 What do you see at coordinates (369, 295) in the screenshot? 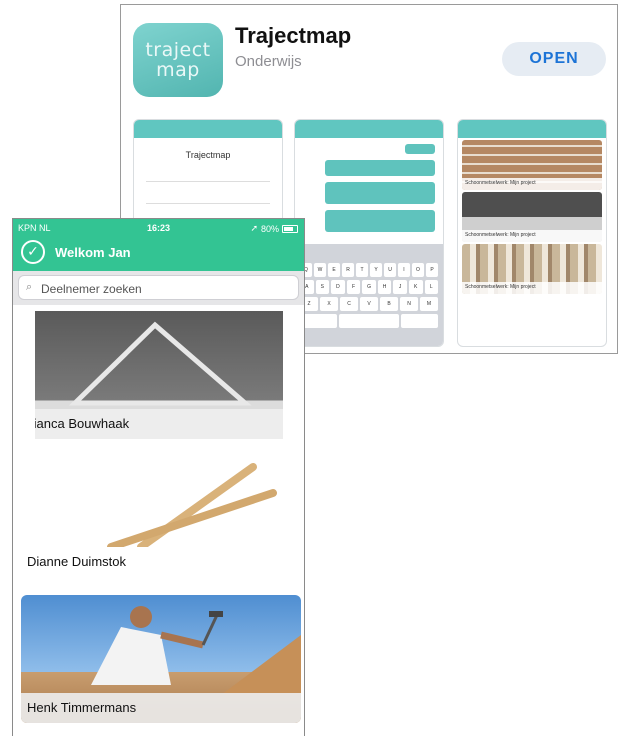
I see `preview-keyboard: QWERTYUIOP ASDFGHJKL ZXCVBNM` at bounding box center [369, 295].